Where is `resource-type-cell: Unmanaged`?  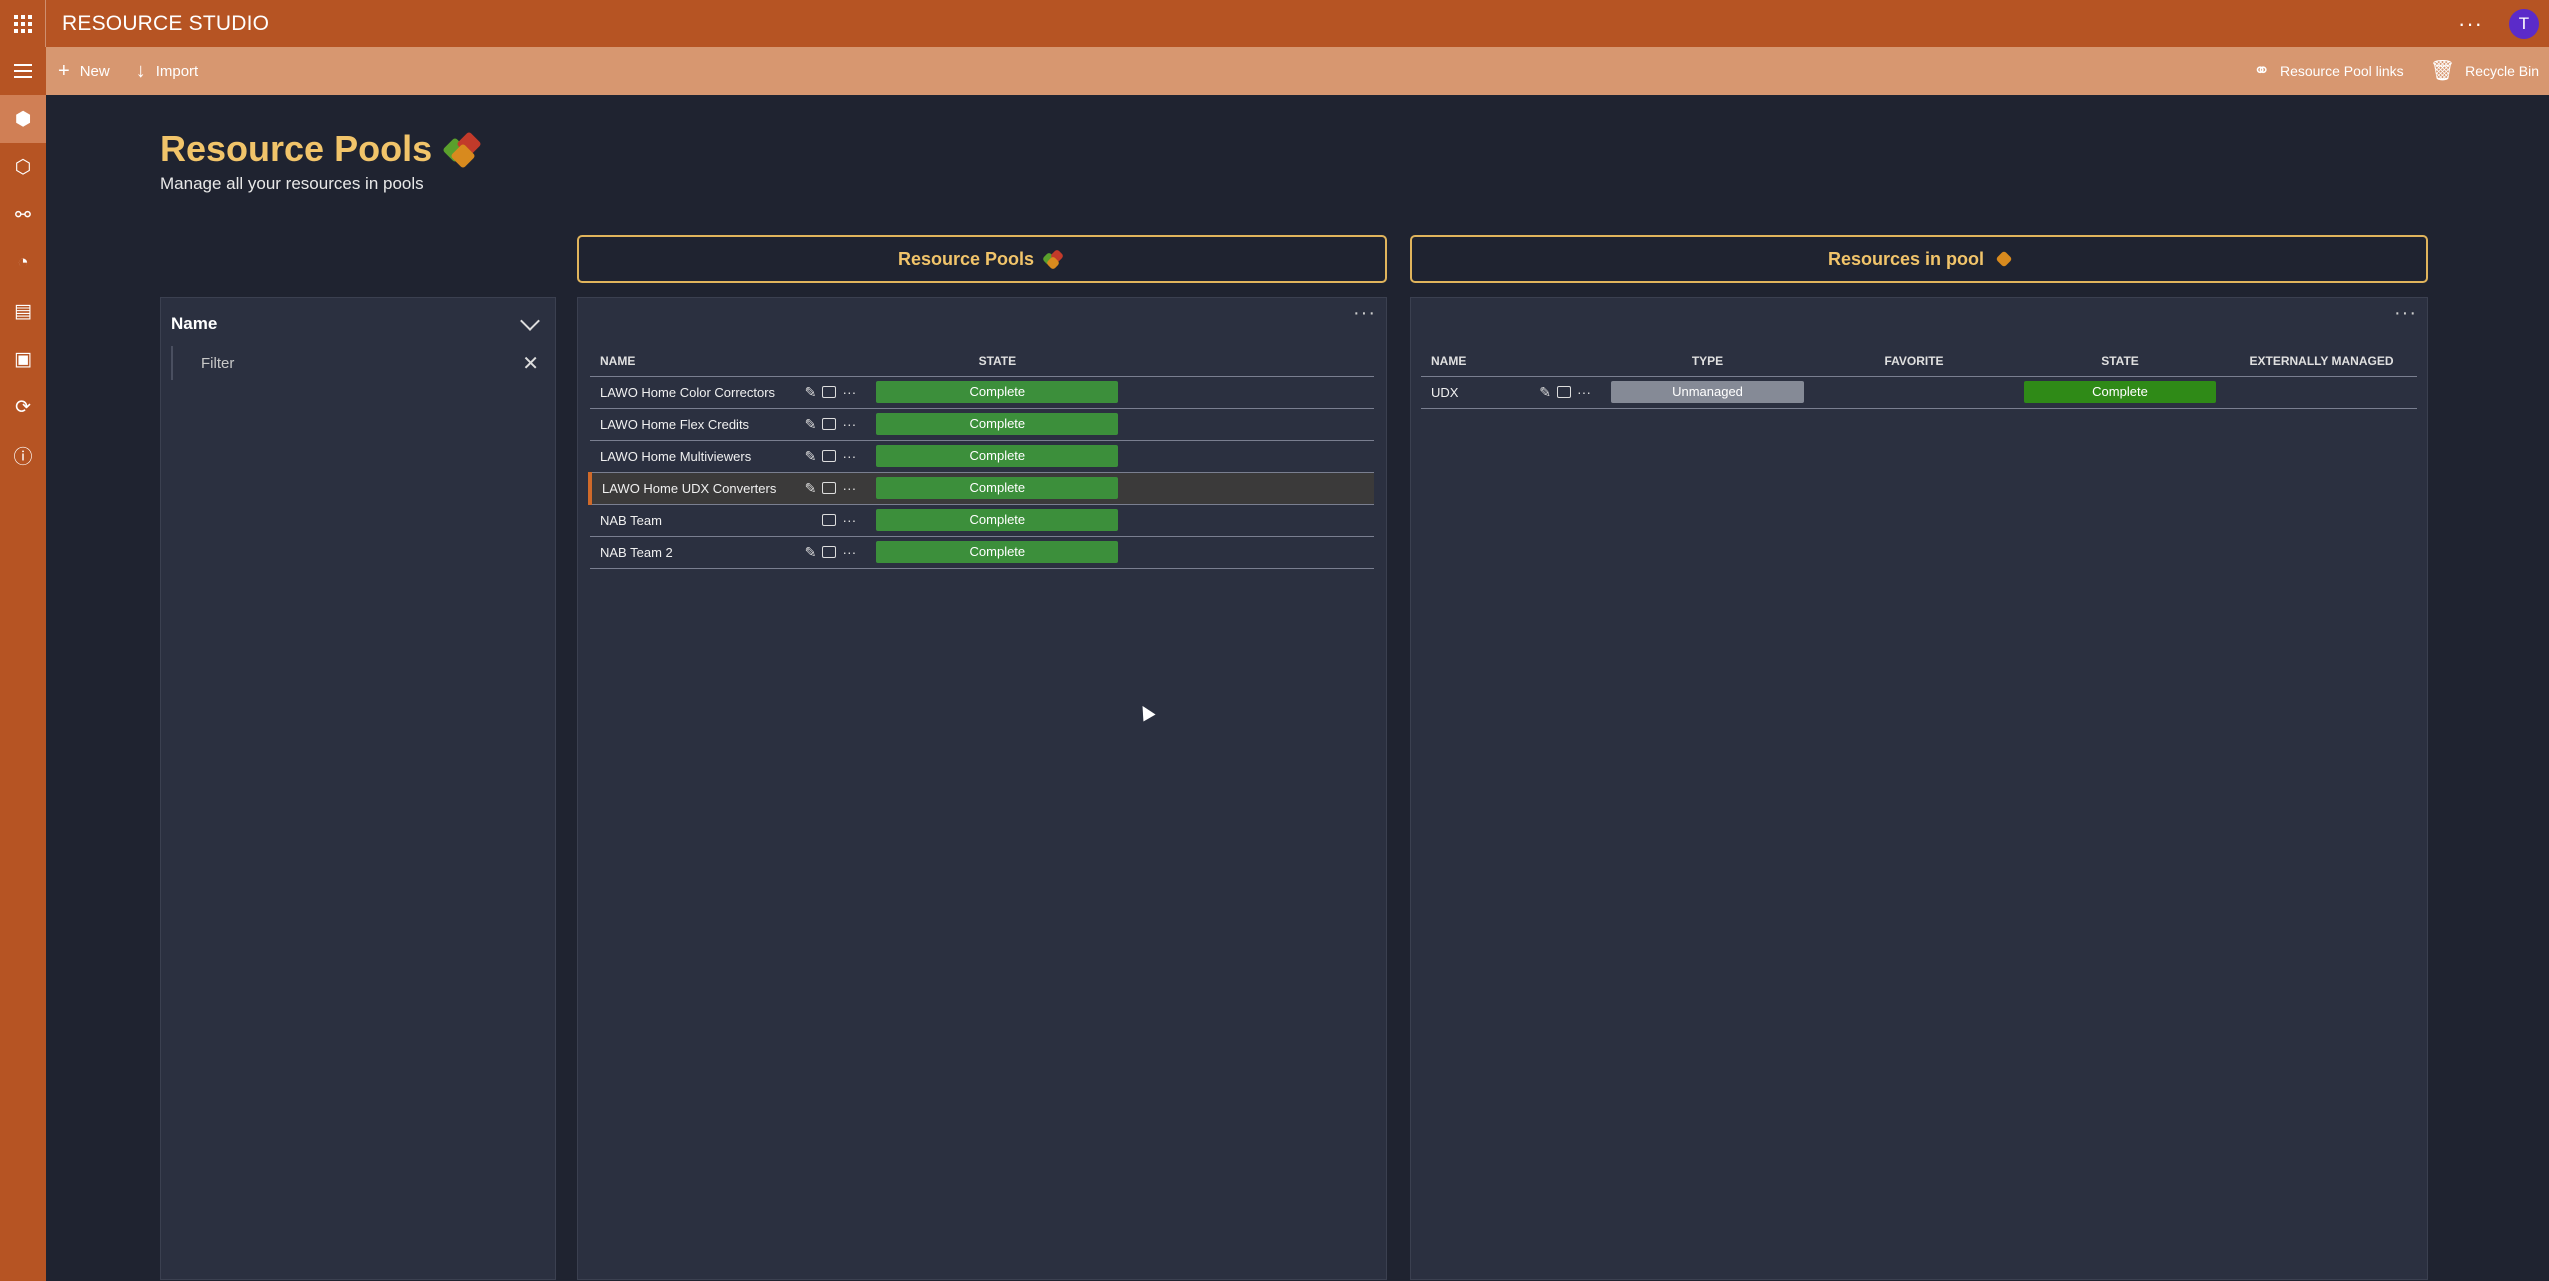
resource-type-cell: Unmanaged is located at coordinates (1707, 392).